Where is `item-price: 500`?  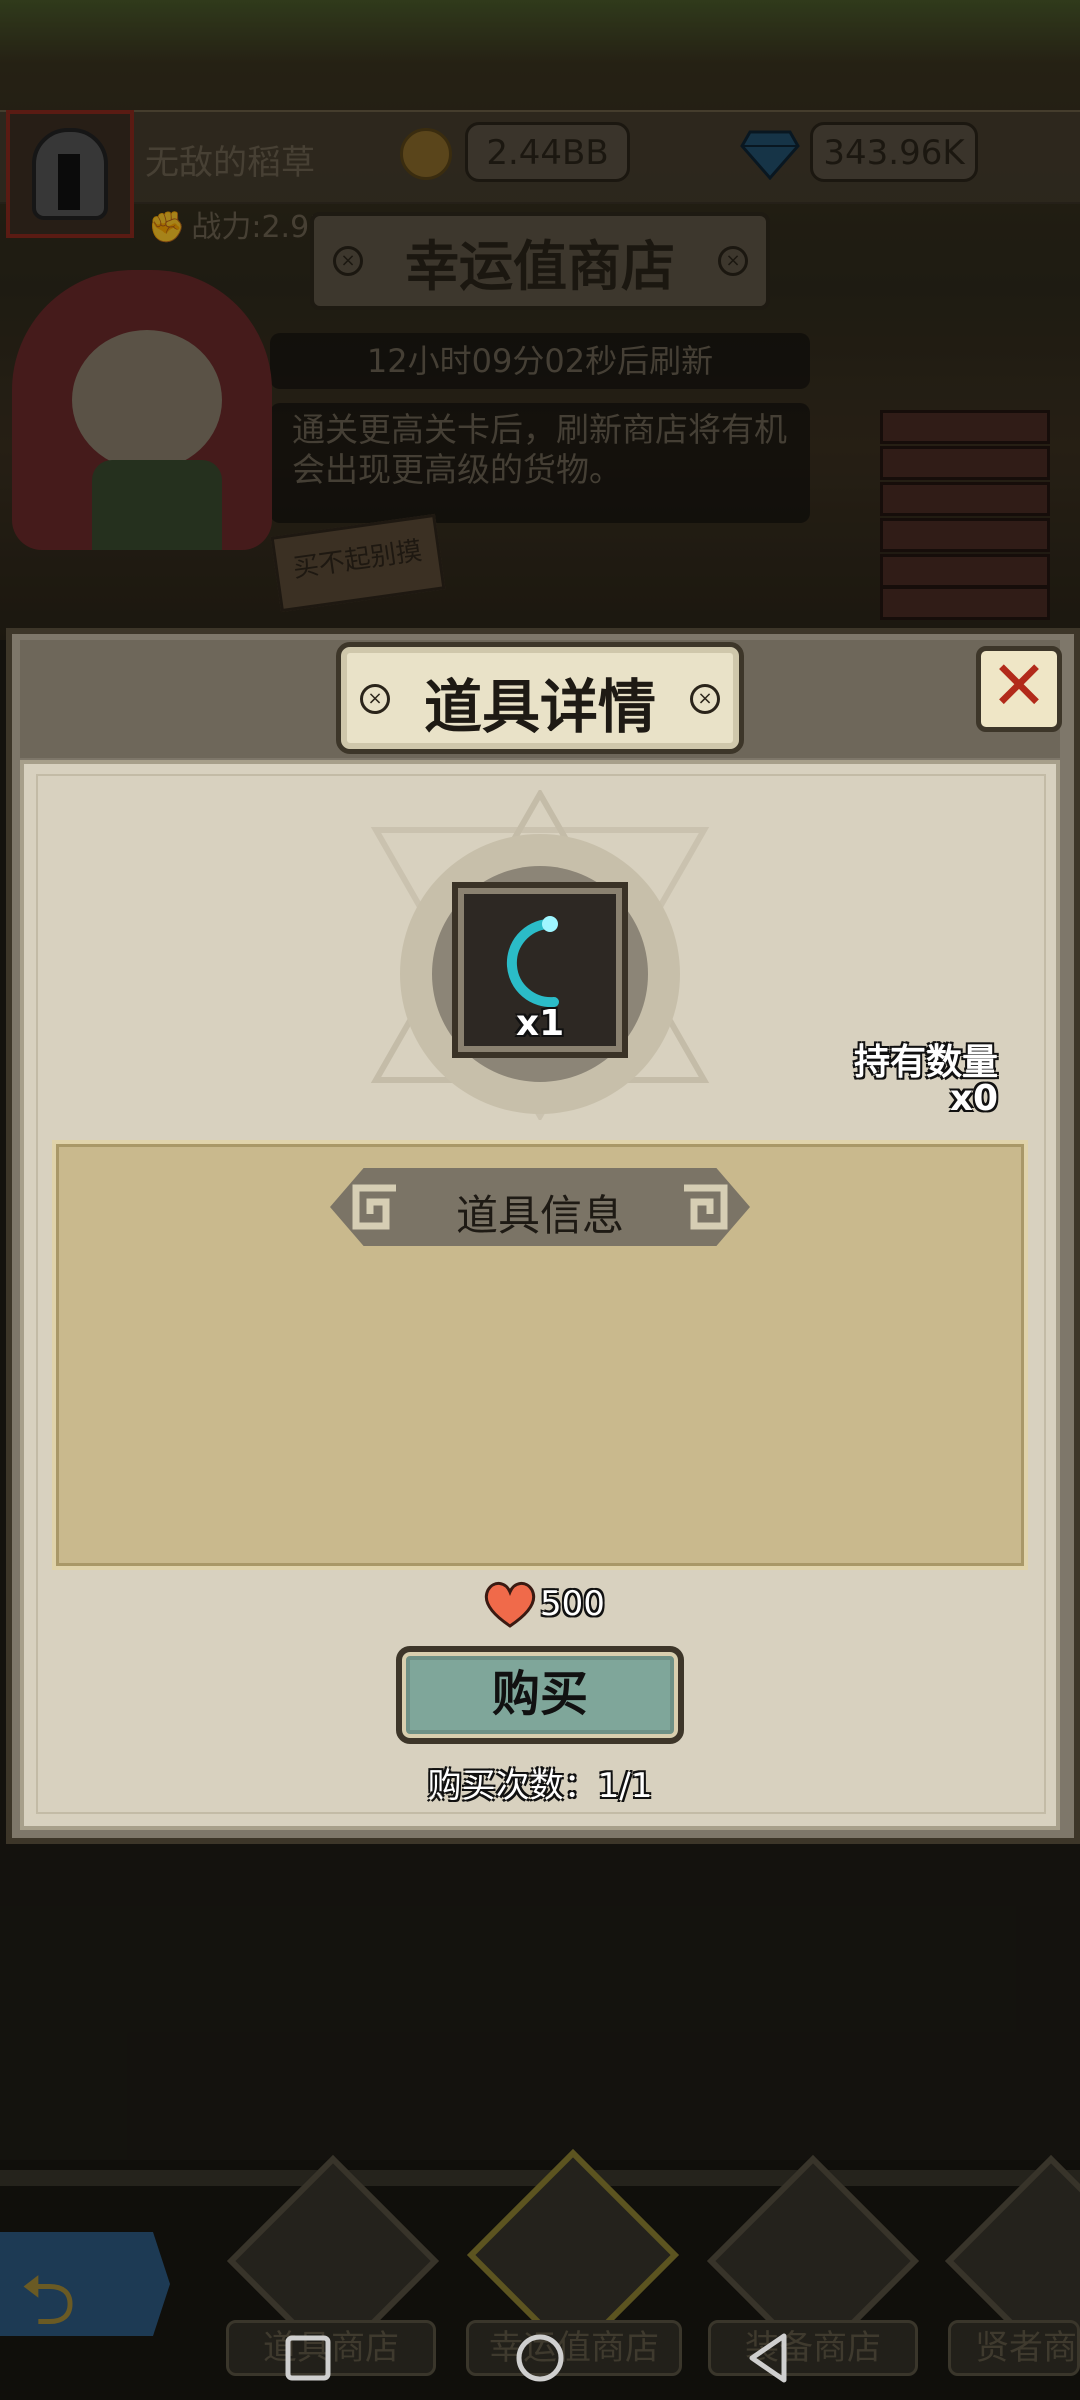 item-price: 500 is located at coordinates (572, 1604).